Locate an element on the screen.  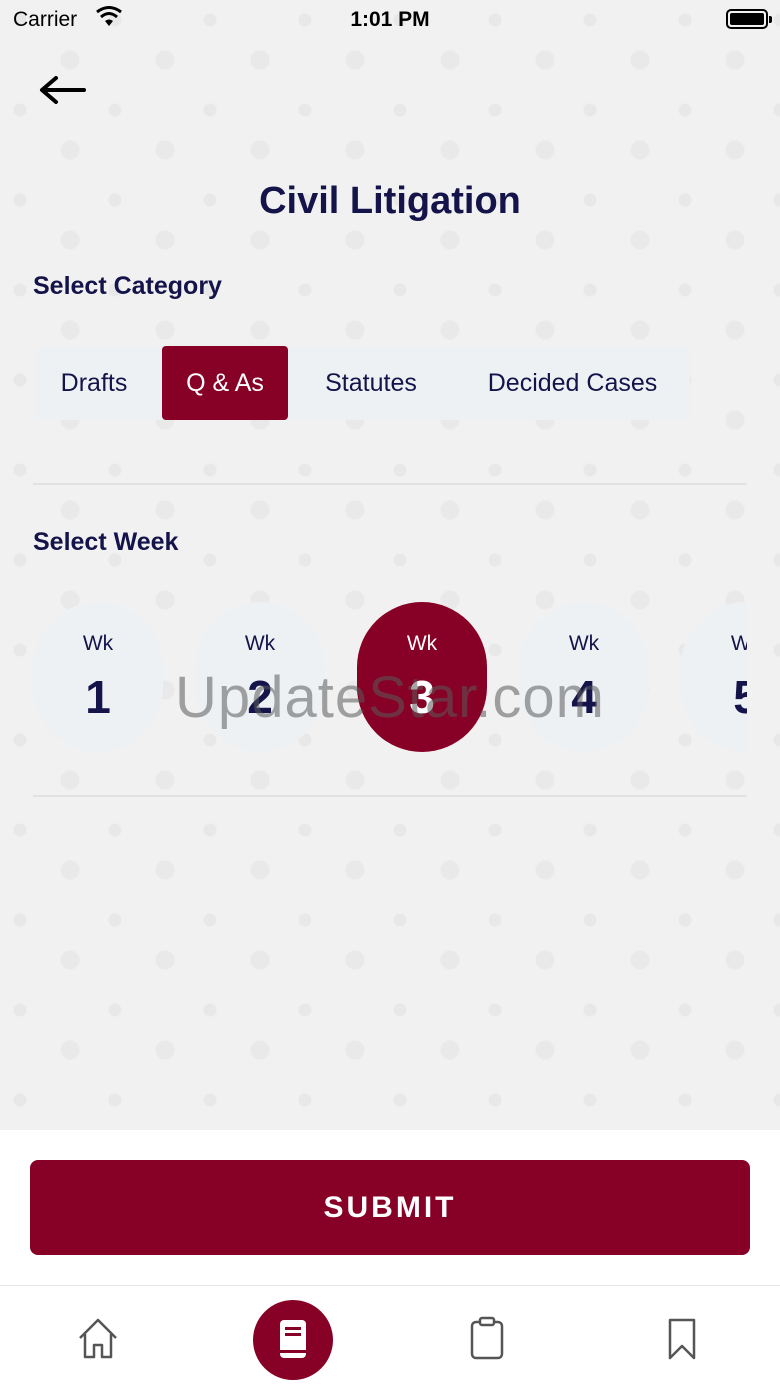
clipboard-icon is located at coordinates (487, 1338).